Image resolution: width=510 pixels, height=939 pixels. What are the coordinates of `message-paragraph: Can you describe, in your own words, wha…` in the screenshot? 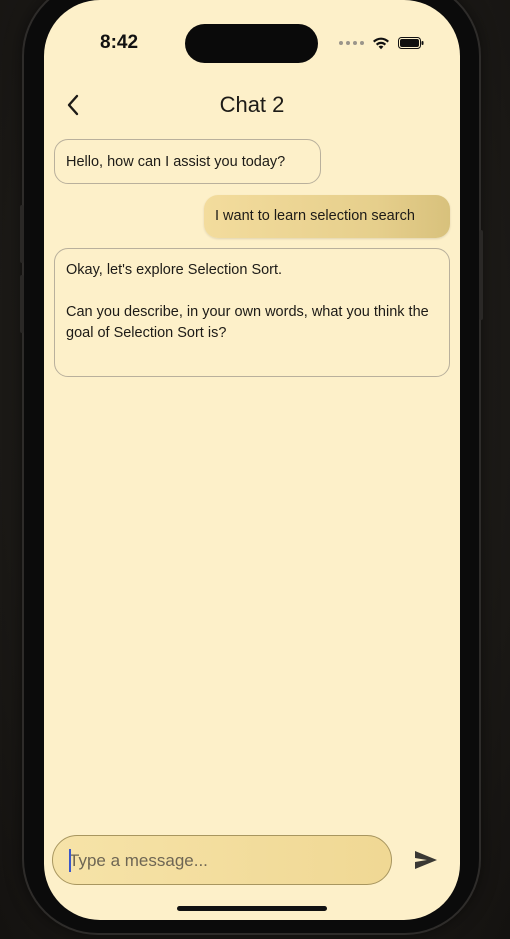 It's located at (247, 322).